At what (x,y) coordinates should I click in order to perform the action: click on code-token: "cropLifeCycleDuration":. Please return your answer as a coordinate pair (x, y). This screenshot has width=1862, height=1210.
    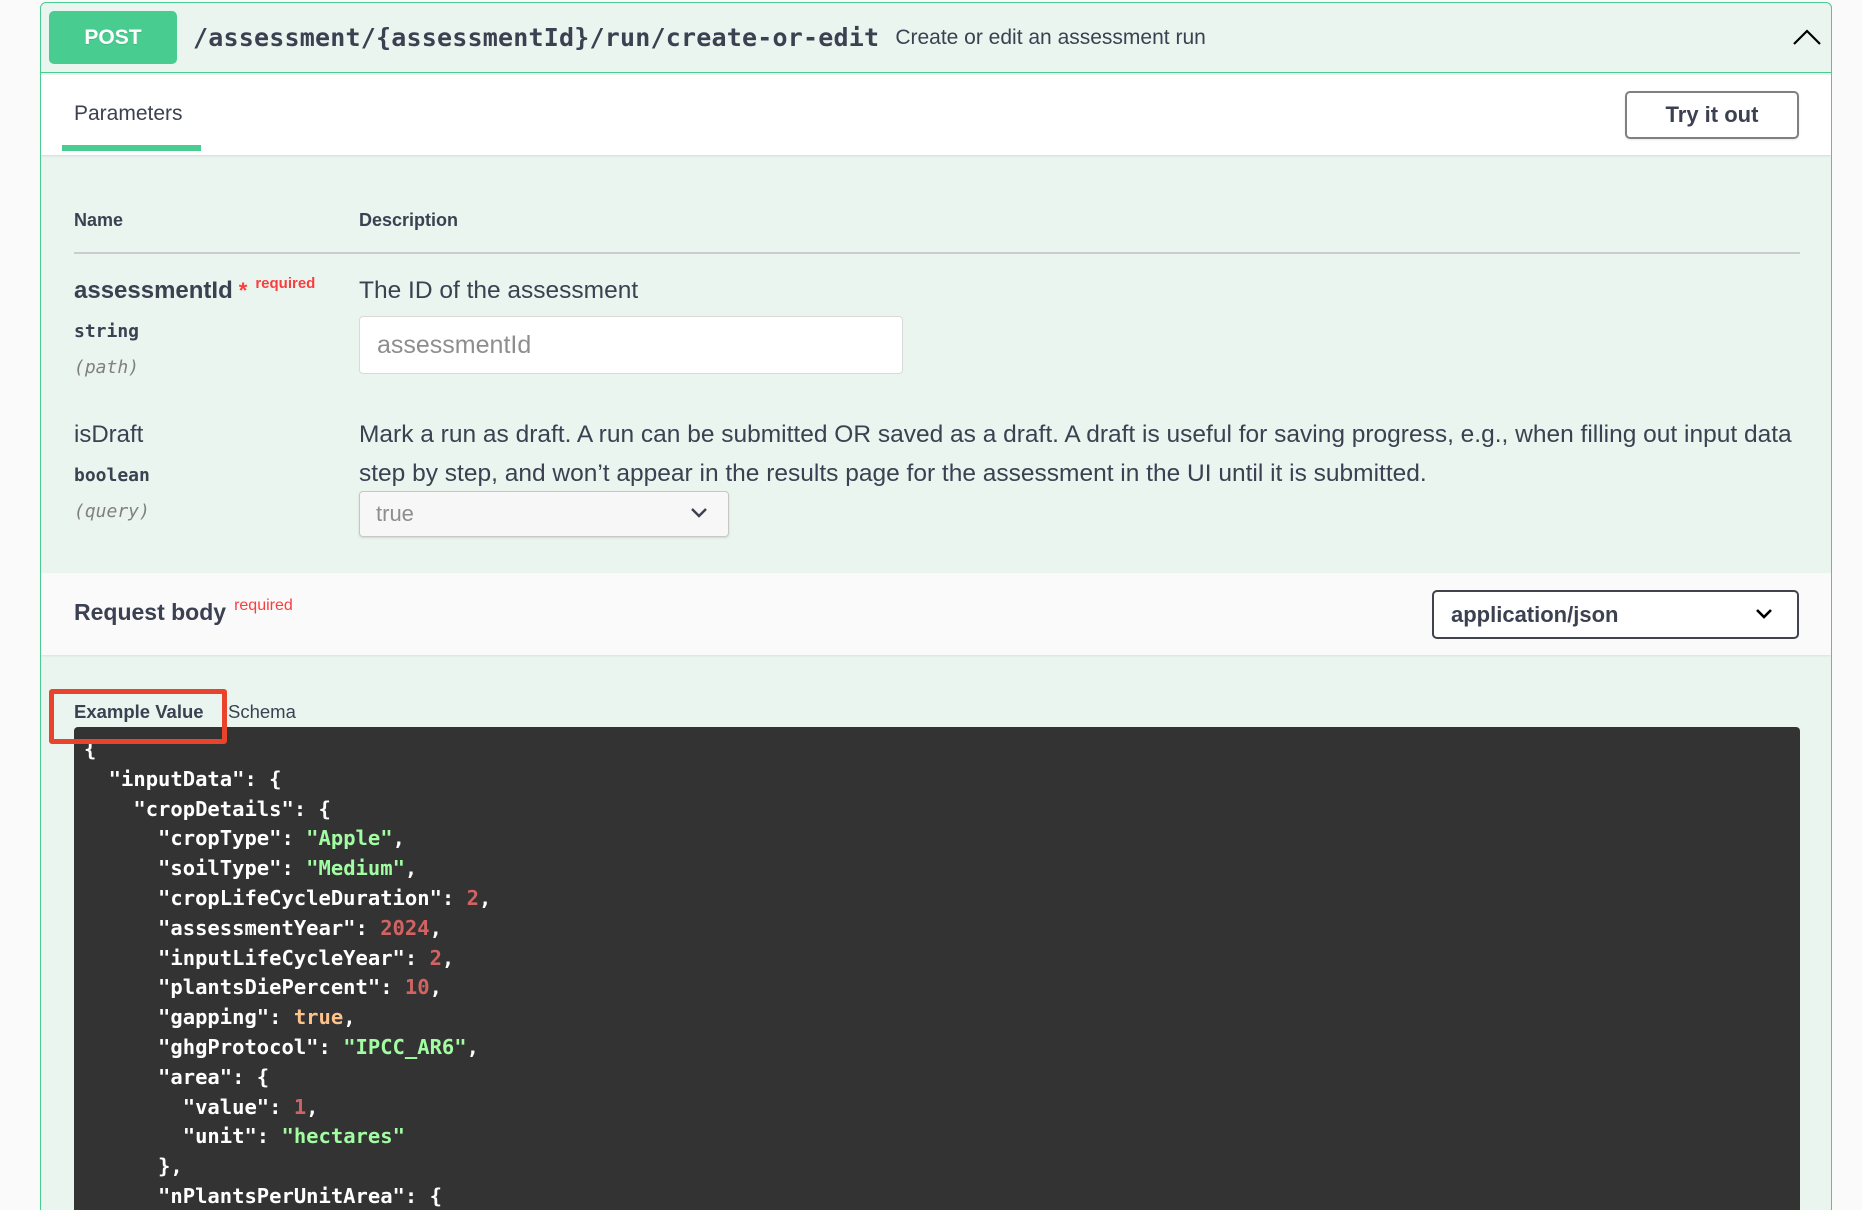
    Looking at the image, I should click on (275, 897).